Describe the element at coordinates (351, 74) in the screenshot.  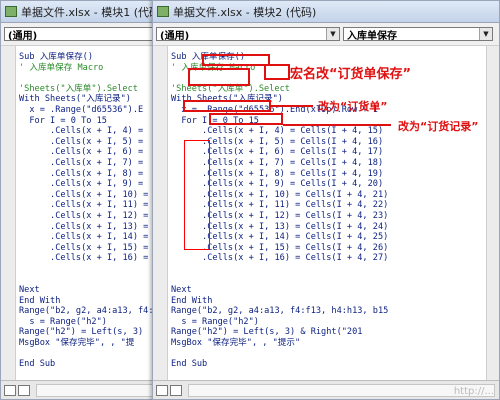
I see `annotation-macro-rename: 宏名改“订货单保存”` at that location.